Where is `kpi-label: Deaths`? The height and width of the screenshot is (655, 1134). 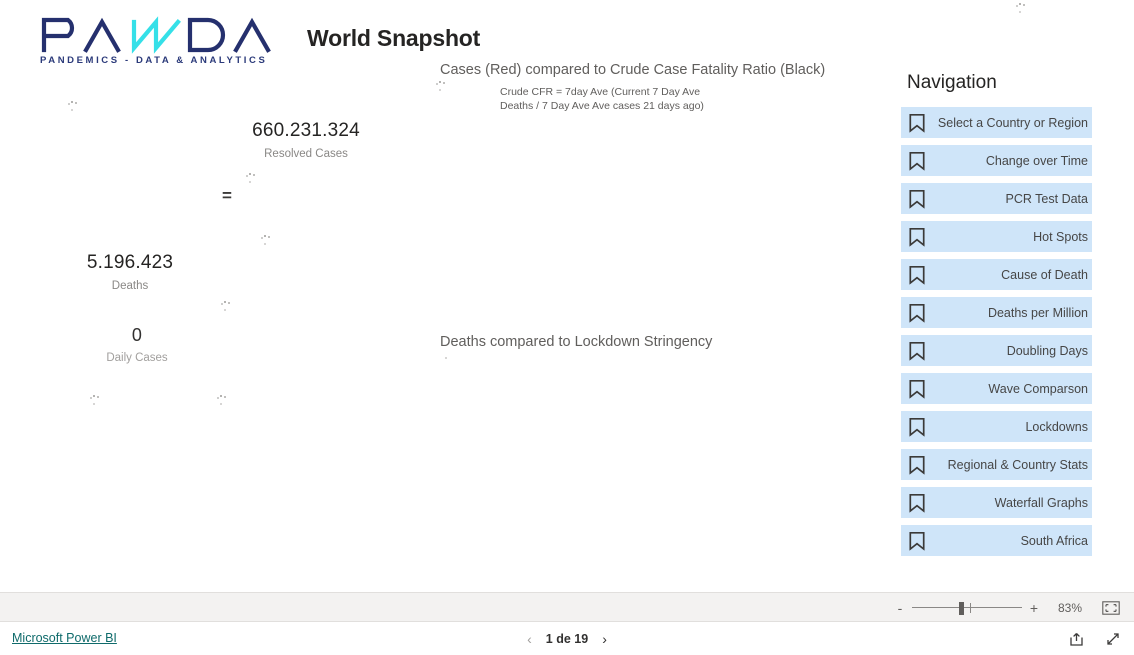
kpi-label: Deaths is located at coordinates (130, 286).